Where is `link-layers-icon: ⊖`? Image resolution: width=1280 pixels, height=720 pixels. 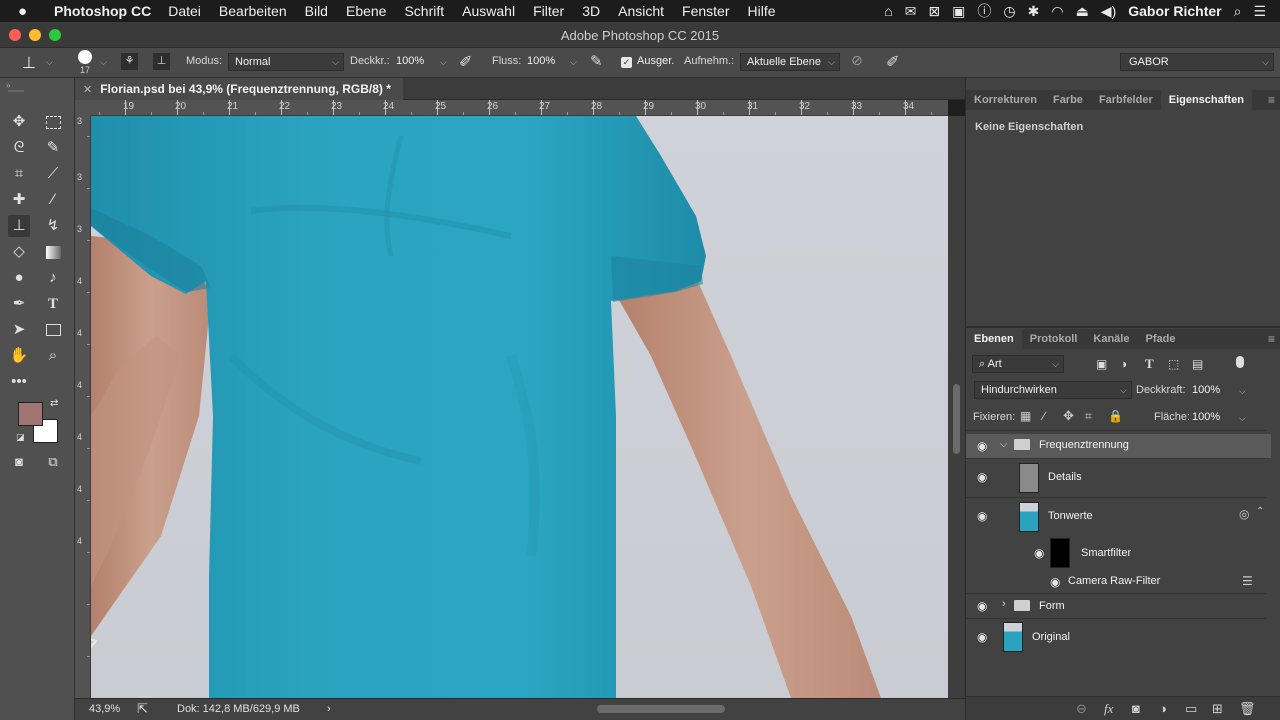 link-layers-icon: ⊖ is located at coordinates (1081, 709).